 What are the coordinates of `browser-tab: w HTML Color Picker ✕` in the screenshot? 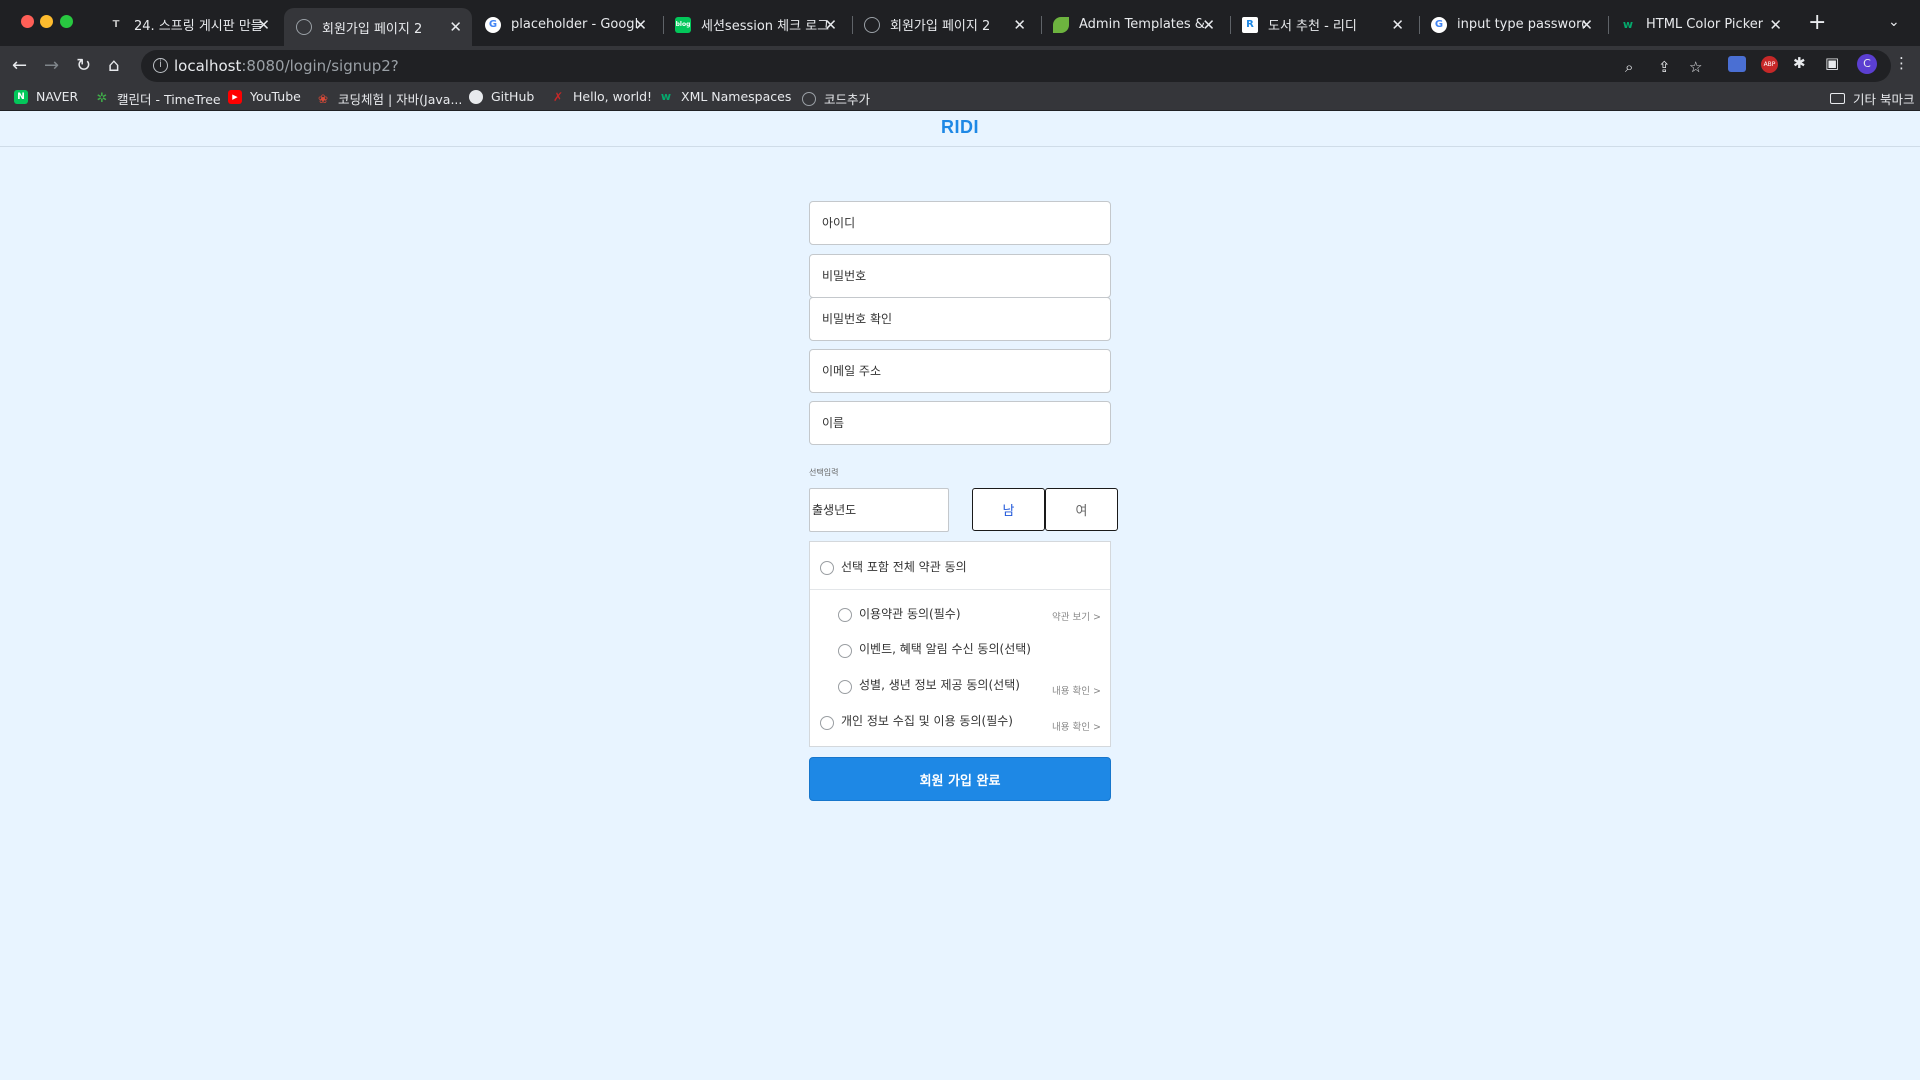 It's located at (1700, 24).